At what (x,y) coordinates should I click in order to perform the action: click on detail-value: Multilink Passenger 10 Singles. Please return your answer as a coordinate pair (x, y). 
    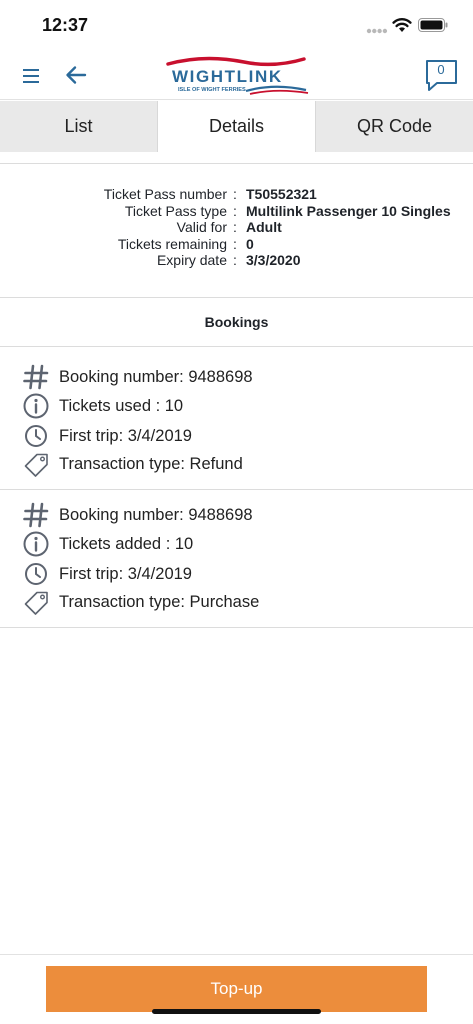
    Looking at the image, I should click on (348, 210).